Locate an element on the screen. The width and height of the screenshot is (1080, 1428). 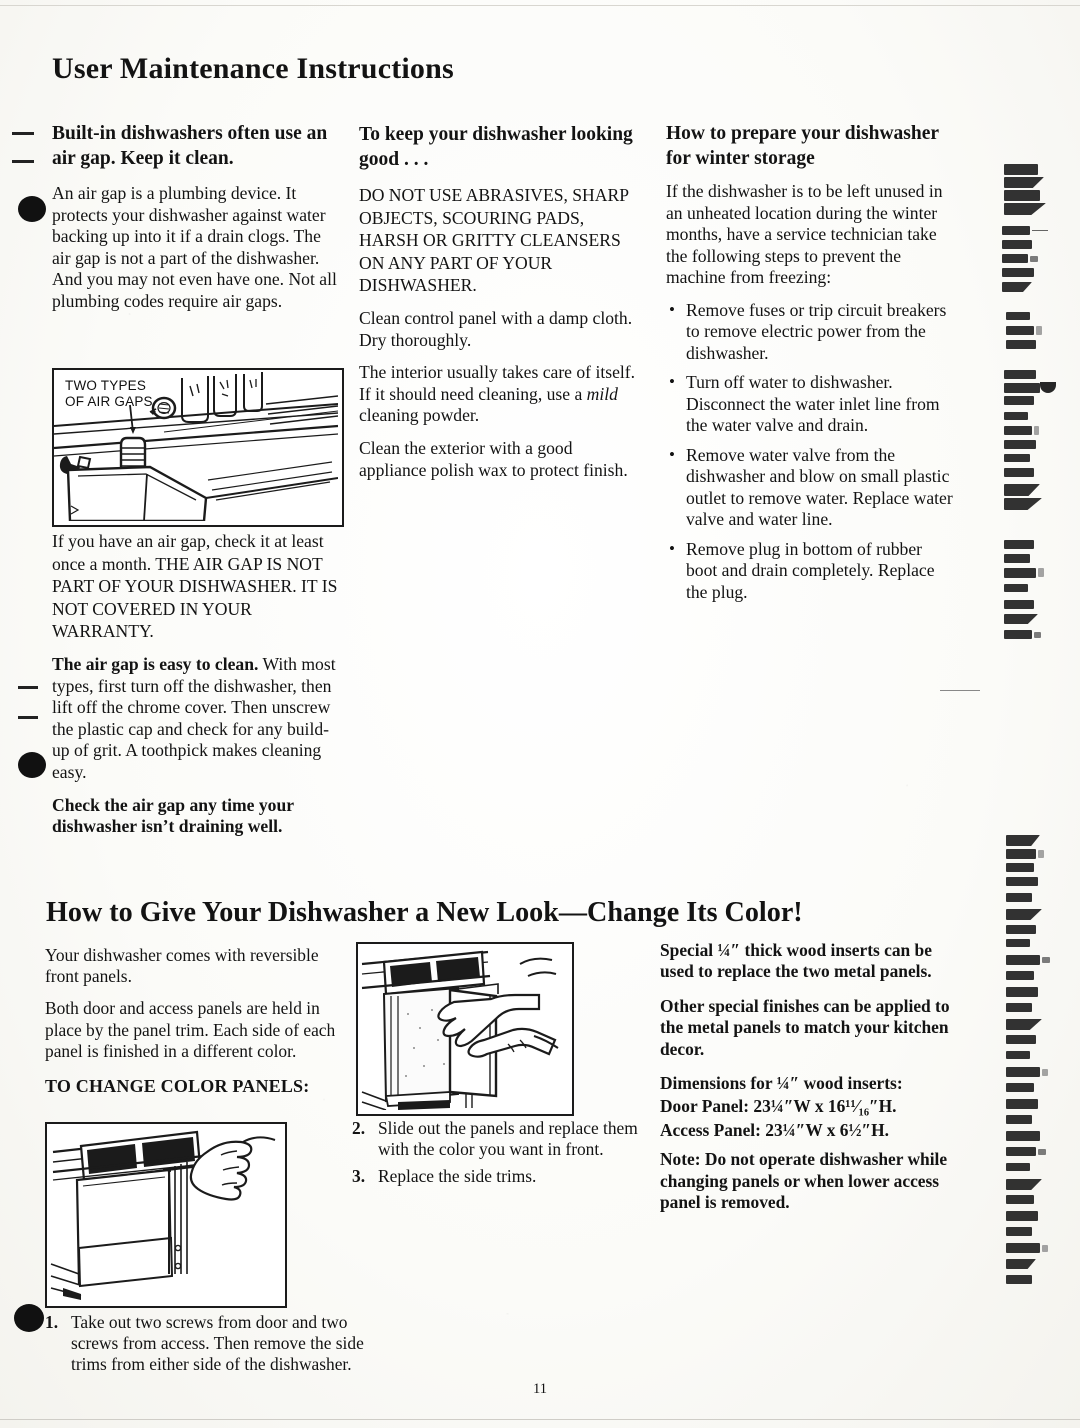
screwdriver-diagram-svg is located at coordinates (164, 1213).